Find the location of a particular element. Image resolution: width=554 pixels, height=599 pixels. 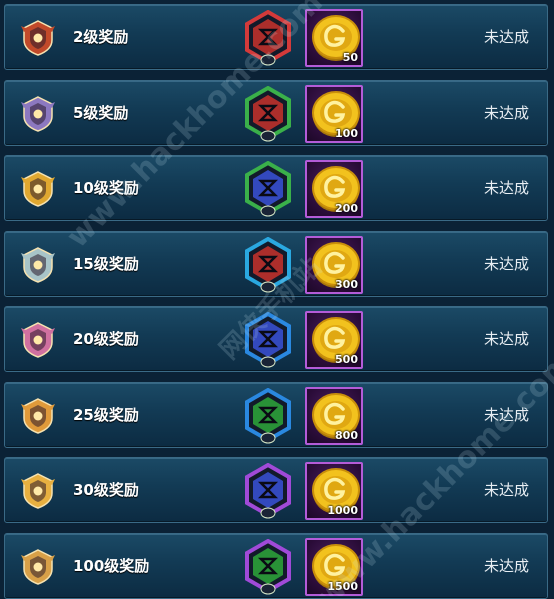

coin-count: 100 is located at coordinates (346, 133).